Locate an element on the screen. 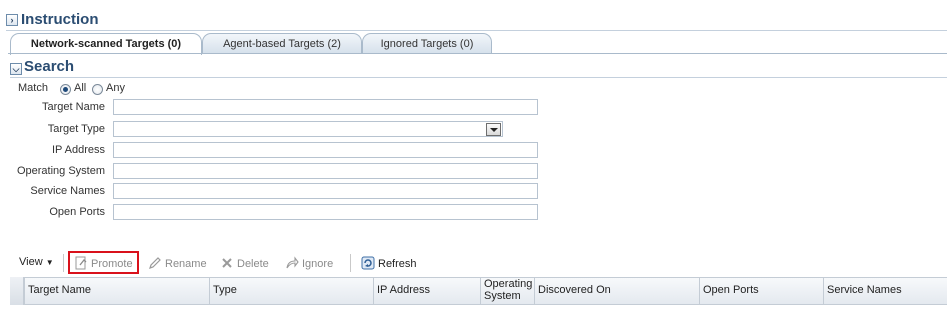  ip-address-label: IP Address is located at coordinates (78, 150).